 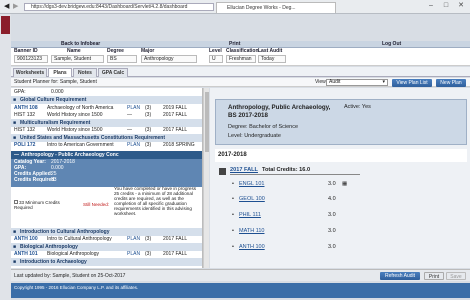 I want to click on requirement-header: ■ Introduction to Archaeology, so click(x=106, y=262).